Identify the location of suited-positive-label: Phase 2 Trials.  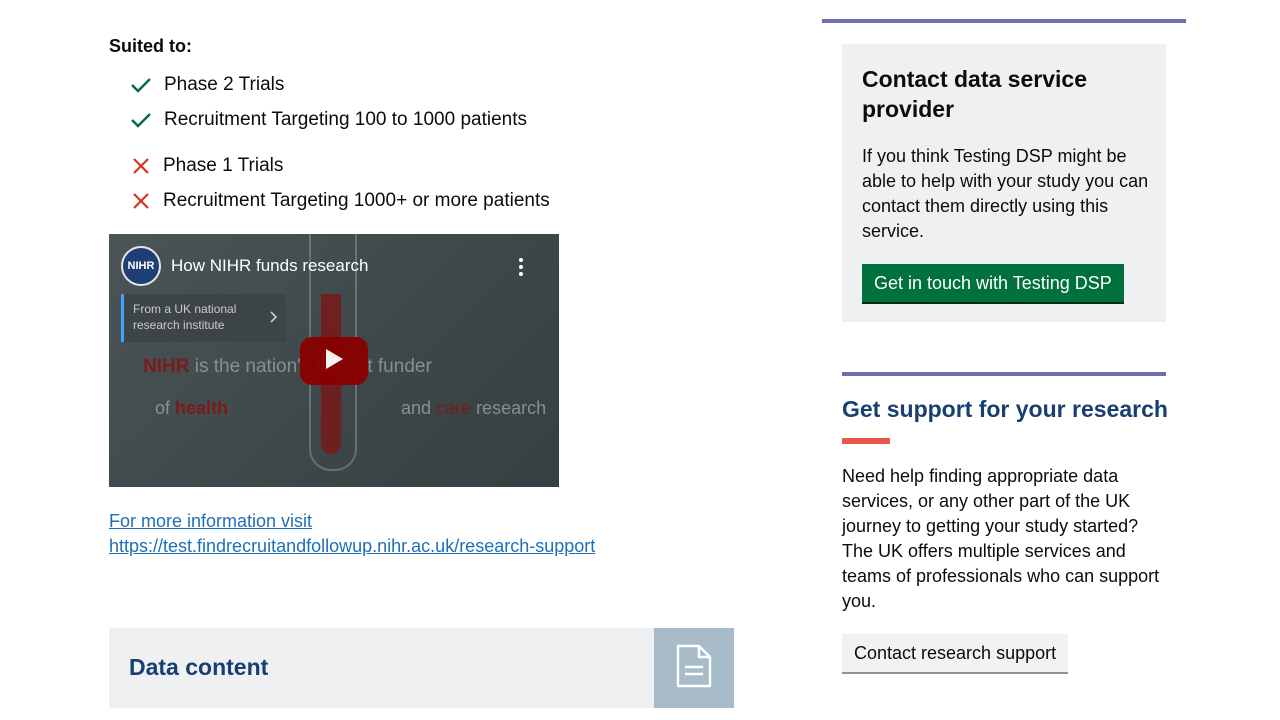
(224, 84).